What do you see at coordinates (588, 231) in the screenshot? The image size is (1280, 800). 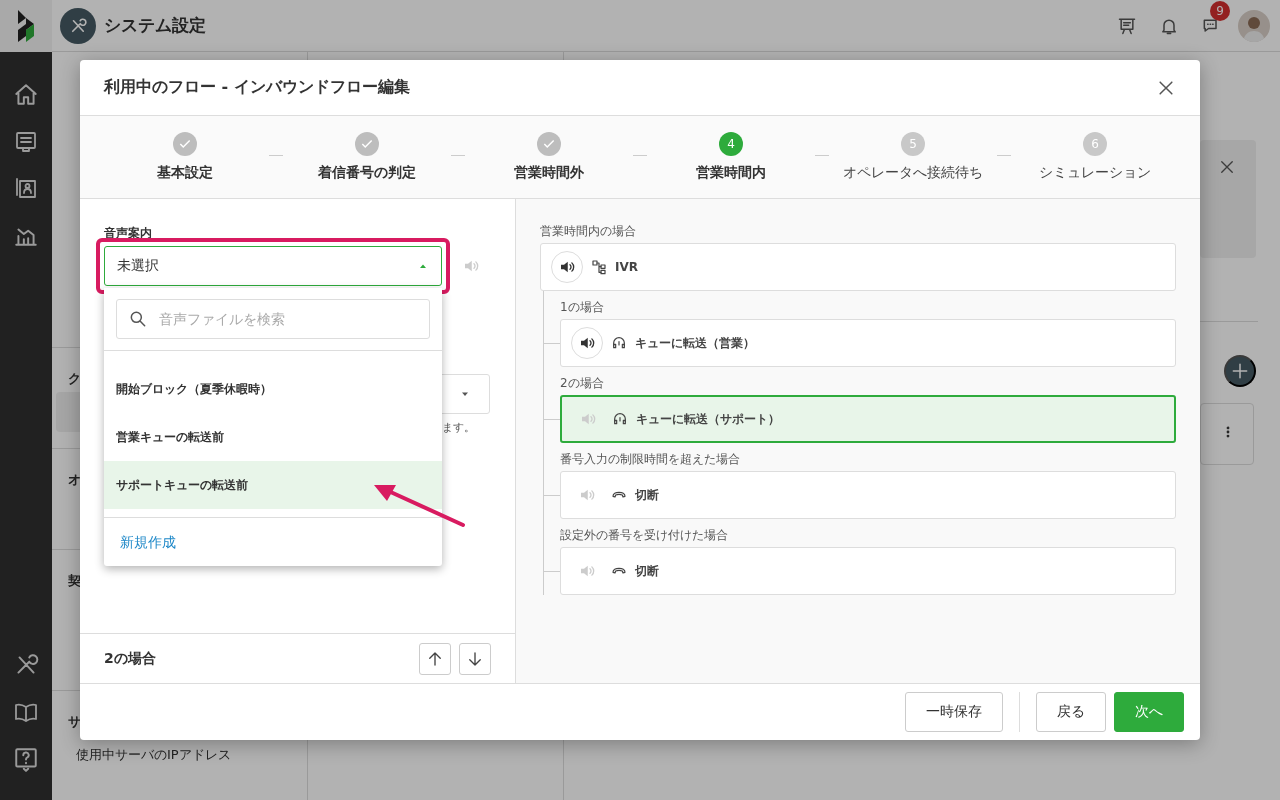 I see `flow-heading: 営業時間内の場合` at bounding box center [588, 231].